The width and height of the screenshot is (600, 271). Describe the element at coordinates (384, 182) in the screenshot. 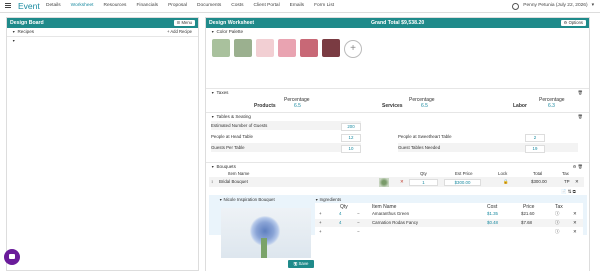

I see `bouquet-thumbnail` at that location.